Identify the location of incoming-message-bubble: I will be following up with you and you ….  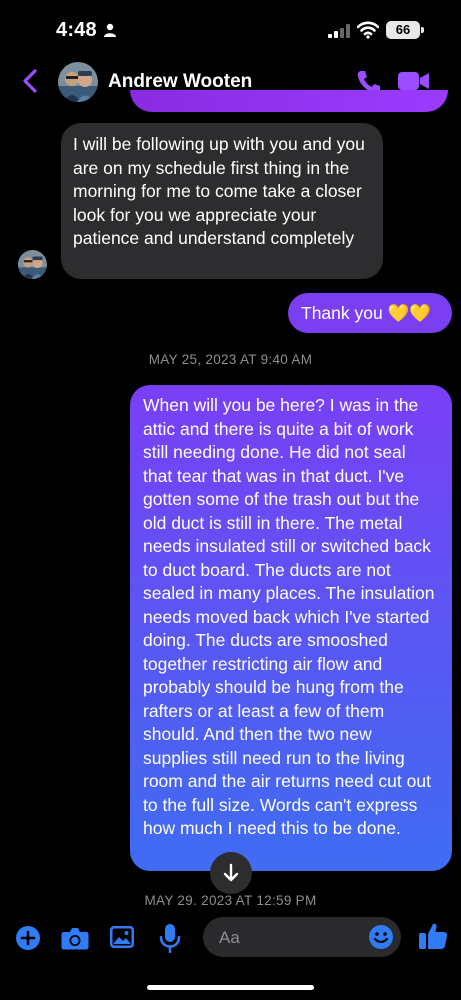
(222, 201).